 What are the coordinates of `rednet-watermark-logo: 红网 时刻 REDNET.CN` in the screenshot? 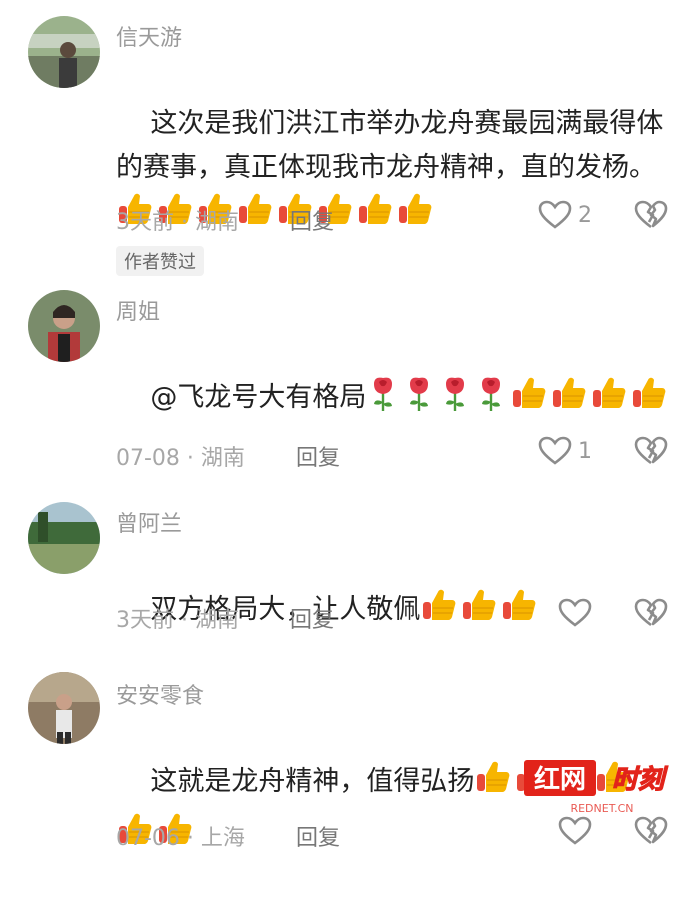 It's located at (602, 787).